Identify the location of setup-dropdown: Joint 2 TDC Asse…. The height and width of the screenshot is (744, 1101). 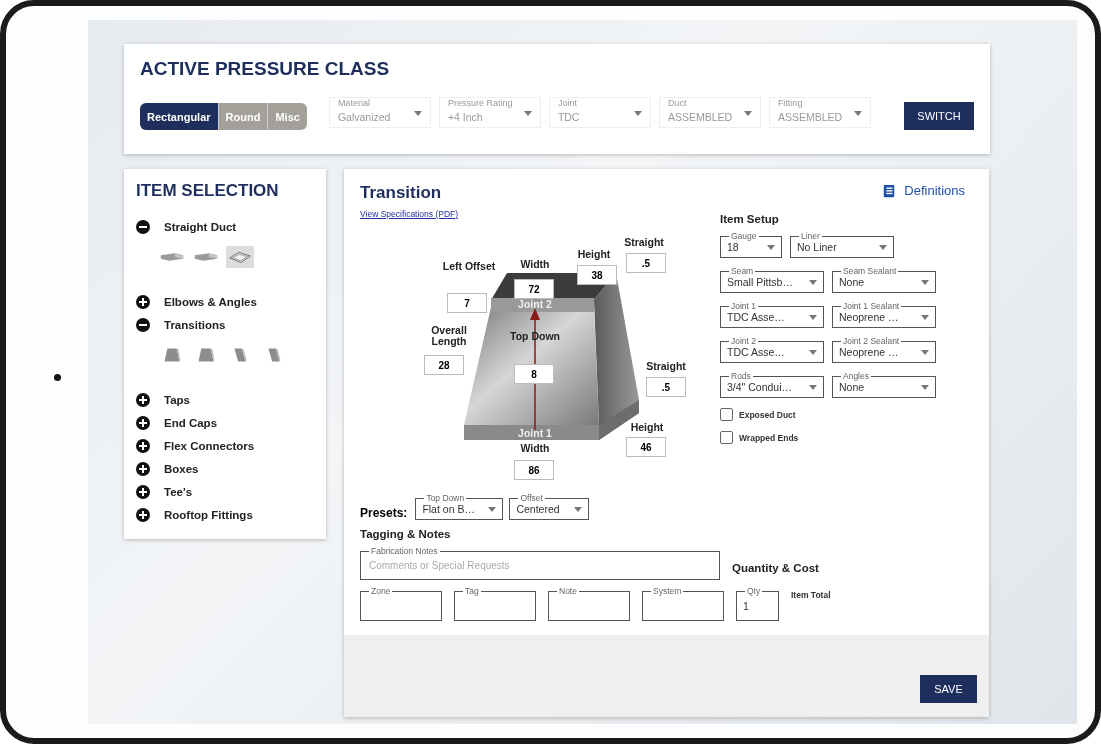
(772, 349).